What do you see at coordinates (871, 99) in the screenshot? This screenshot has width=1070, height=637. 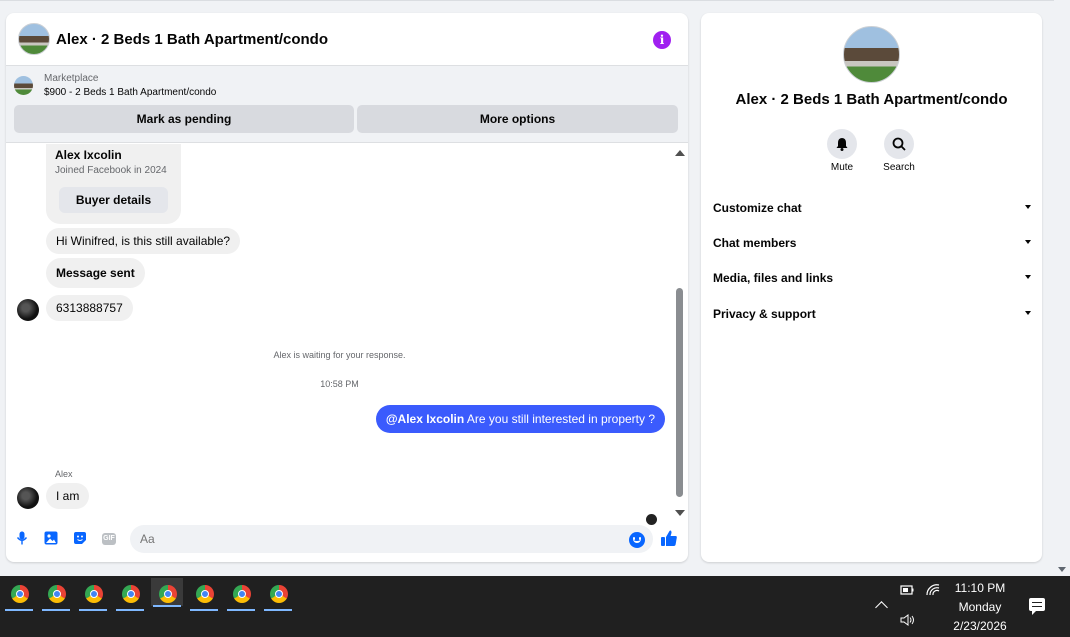 I see `info-title: Alex · 2 Beds 1 Bath Apartment/condo` at bounding box center [871, 99].